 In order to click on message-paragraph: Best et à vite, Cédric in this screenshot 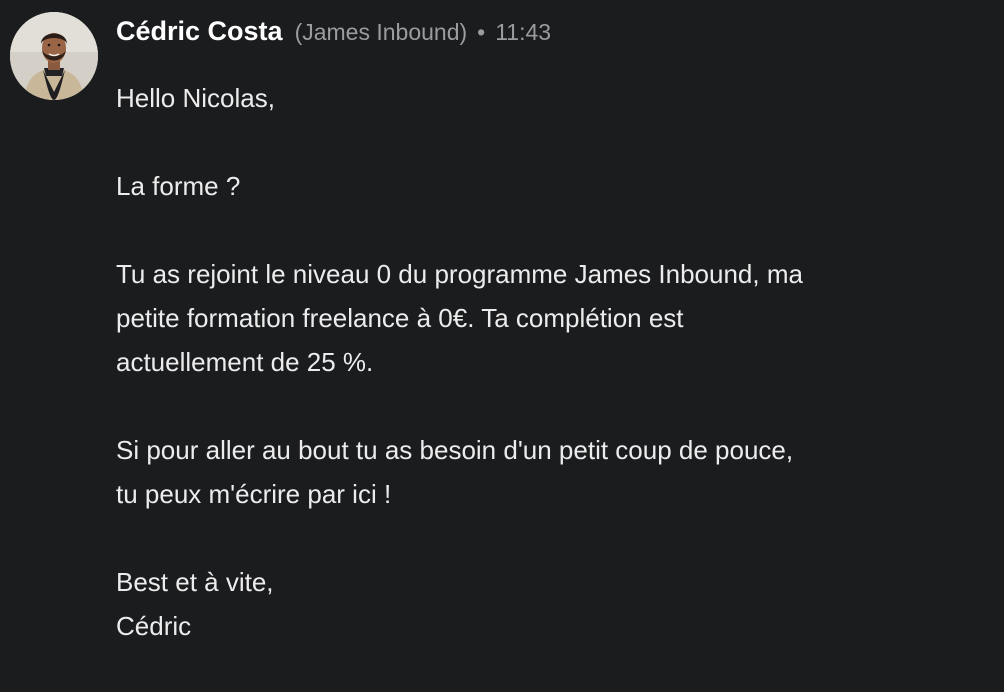, I will do `click(551, 604)`.